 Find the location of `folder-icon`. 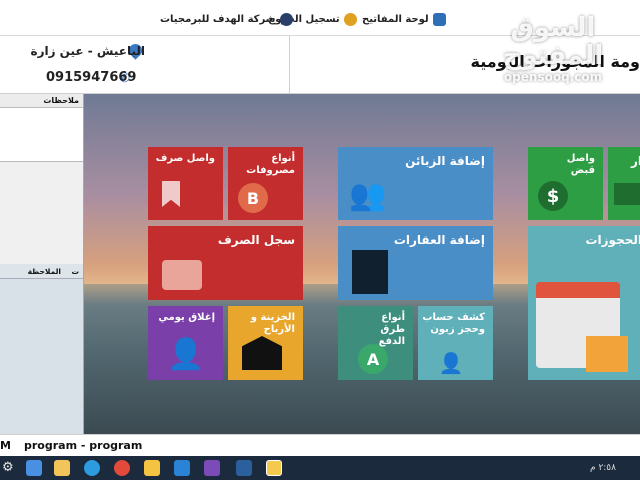

folder-icon is located at coordinates (274, 468).